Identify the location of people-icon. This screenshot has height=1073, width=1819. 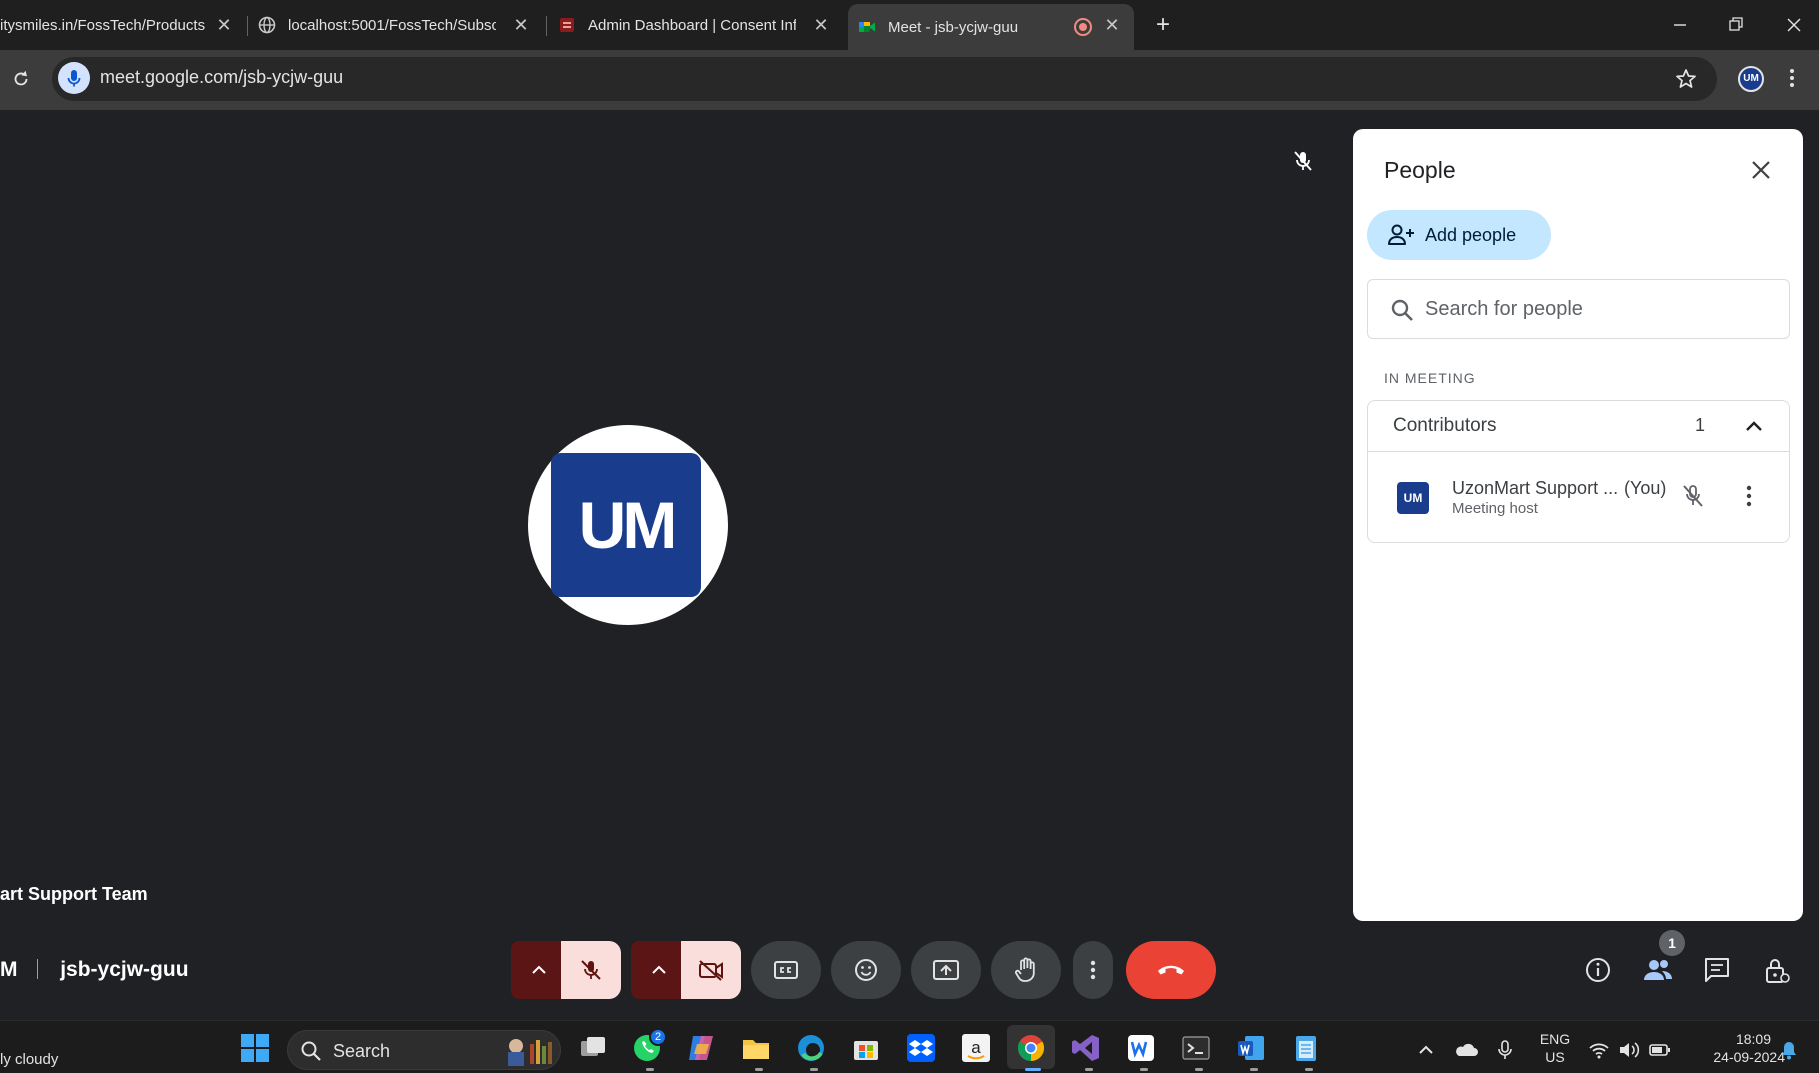
(1658, 970).